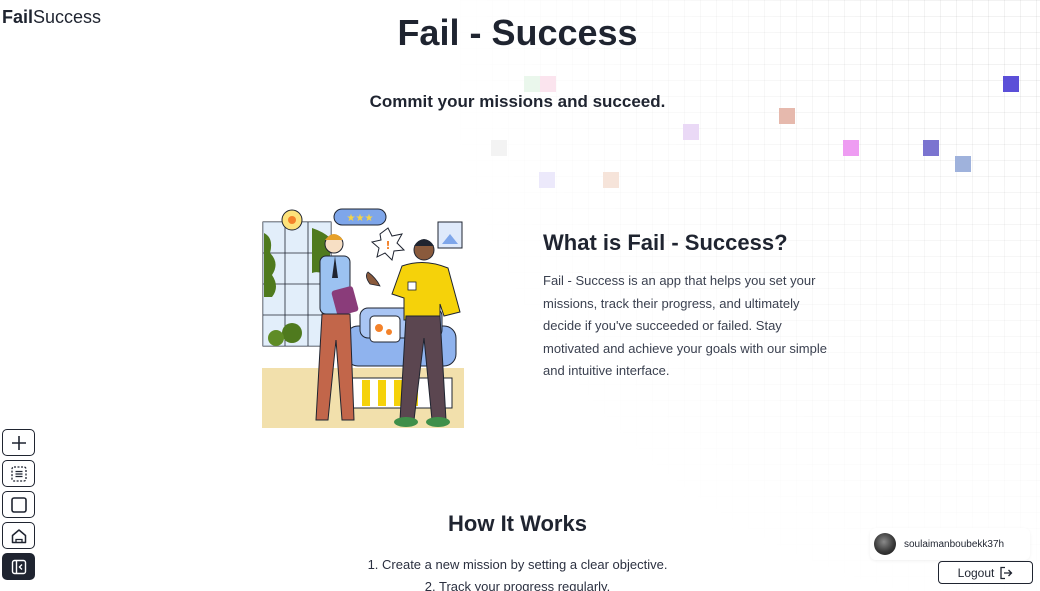 This screenshot has height=591, width=1040. I want to click on add-mission-button, so click(18, 442).